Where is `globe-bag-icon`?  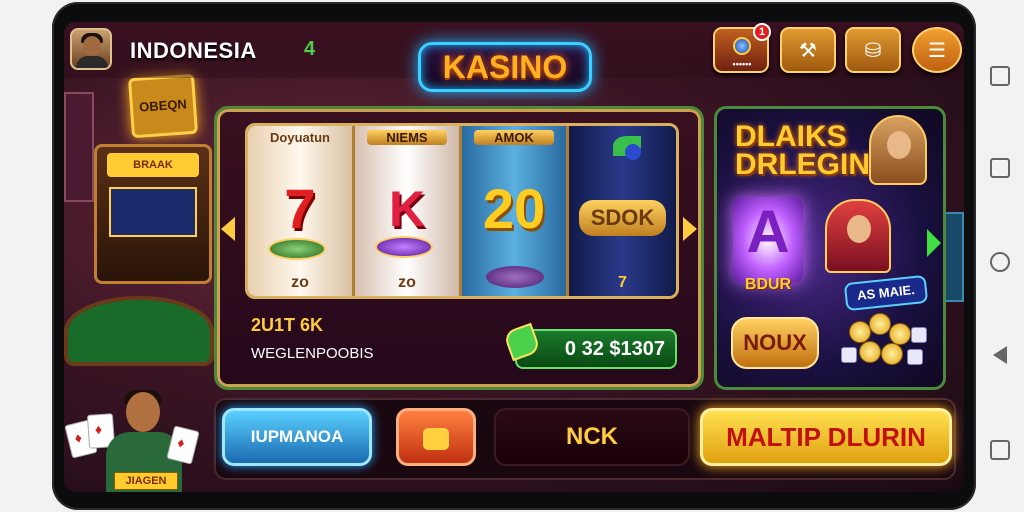 globe-bag-icon is located at coordinates (742, 46).